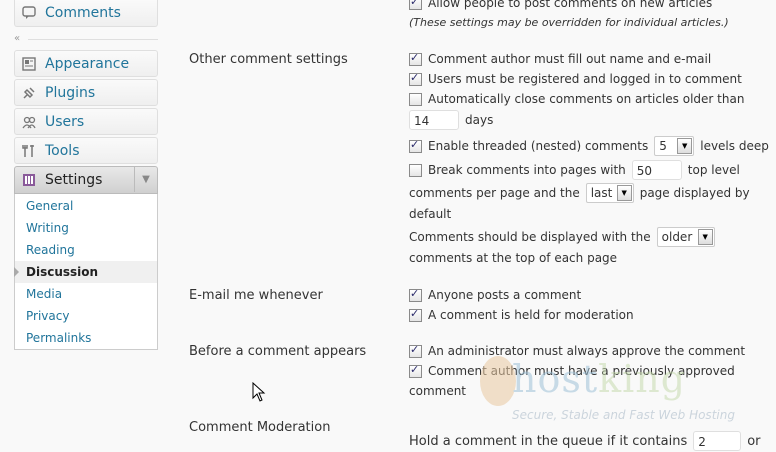  I want to click on levels-deep-label: levels deep, so click(734, 146).